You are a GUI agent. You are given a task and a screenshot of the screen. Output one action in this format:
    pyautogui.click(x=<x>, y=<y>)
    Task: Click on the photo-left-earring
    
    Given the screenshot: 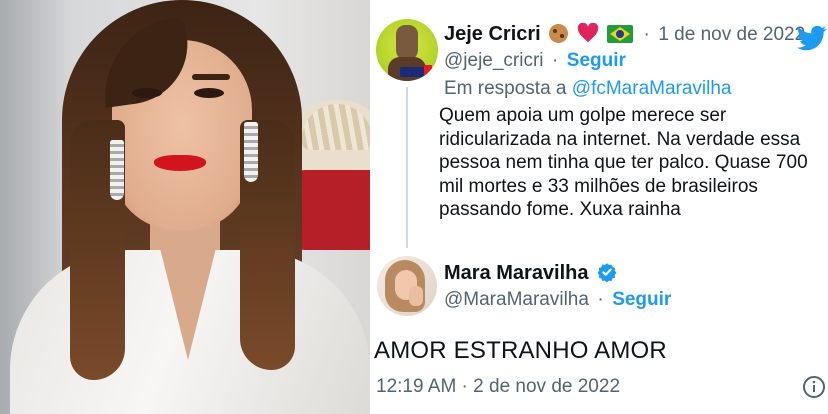 What is the action you would take?
    pyautogui.click(x=117, y=170)
    